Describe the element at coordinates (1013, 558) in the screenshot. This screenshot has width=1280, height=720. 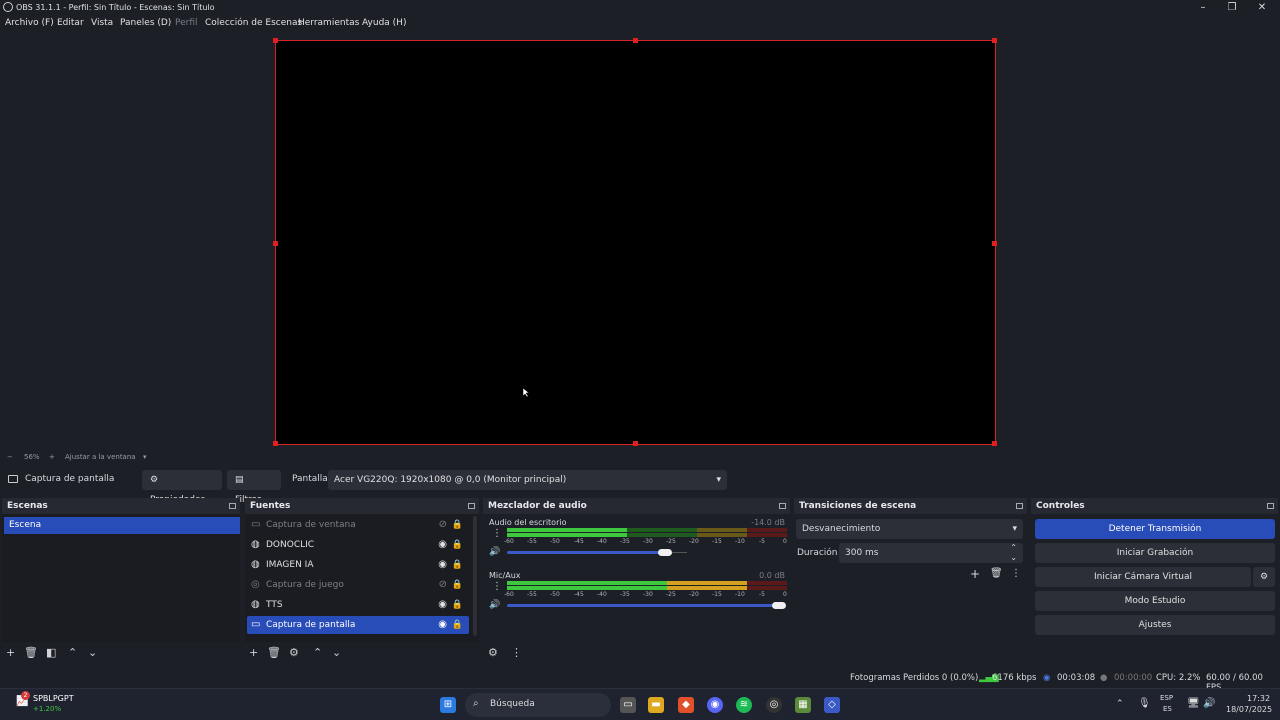
I see `spin-down-icon: ⌄` at that location.